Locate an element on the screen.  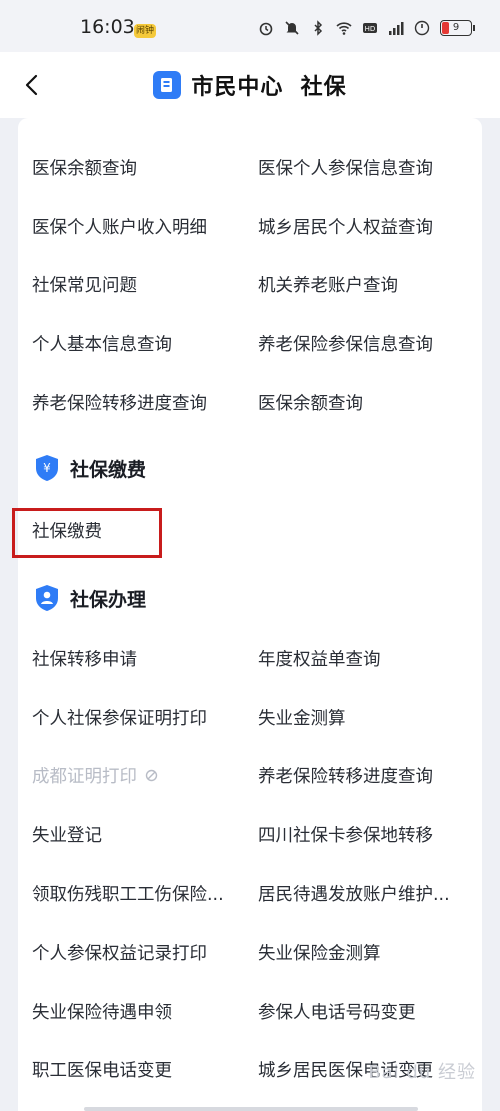
power-saving-icon is located at coordinates (422, 28).